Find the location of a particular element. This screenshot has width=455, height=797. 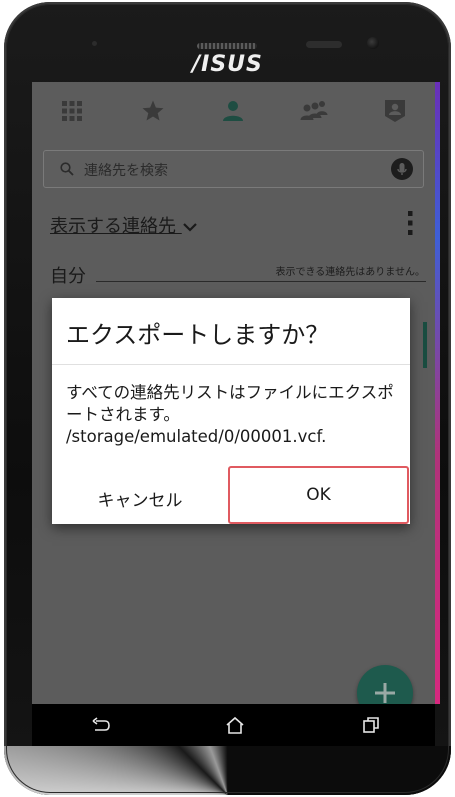

earpiece-speaker is located at coordinates (227, 46).